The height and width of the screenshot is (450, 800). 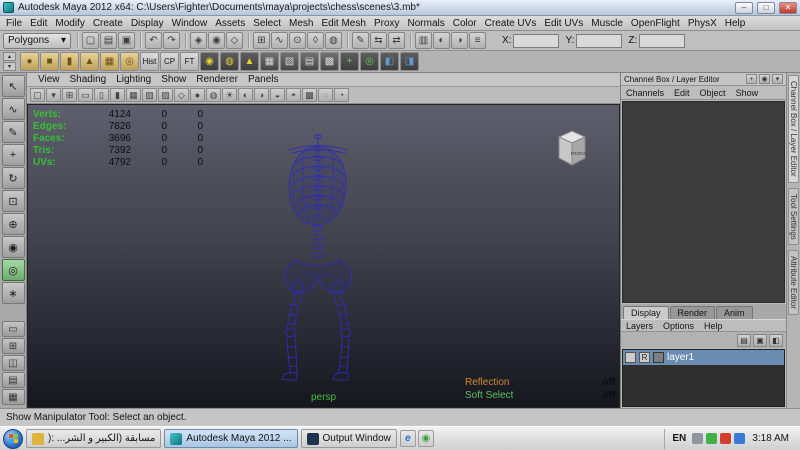 What do you see at coordinates (358, 40) in the screenshot?
I see `construction-history-icon: ✎` at bounding box center [358, 40].